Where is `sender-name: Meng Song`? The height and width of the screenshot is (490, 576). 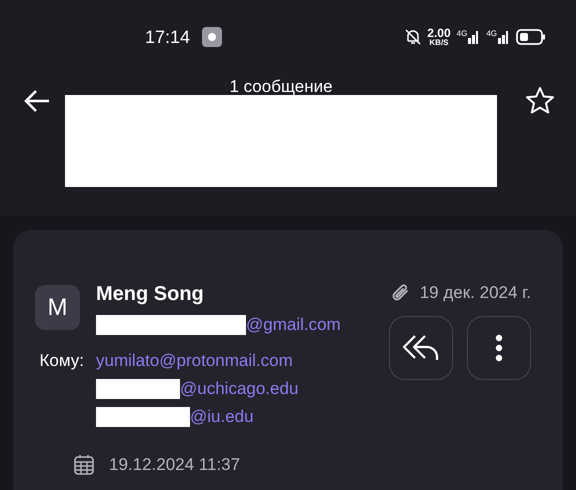 sender-name: Meng Song is located at coordinates (150, 294).